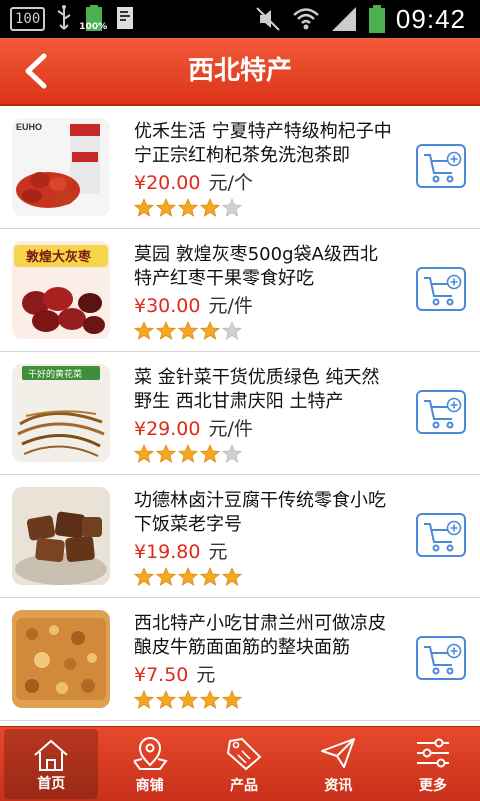  I want to click on map-pin-icon, so click(150, 753).